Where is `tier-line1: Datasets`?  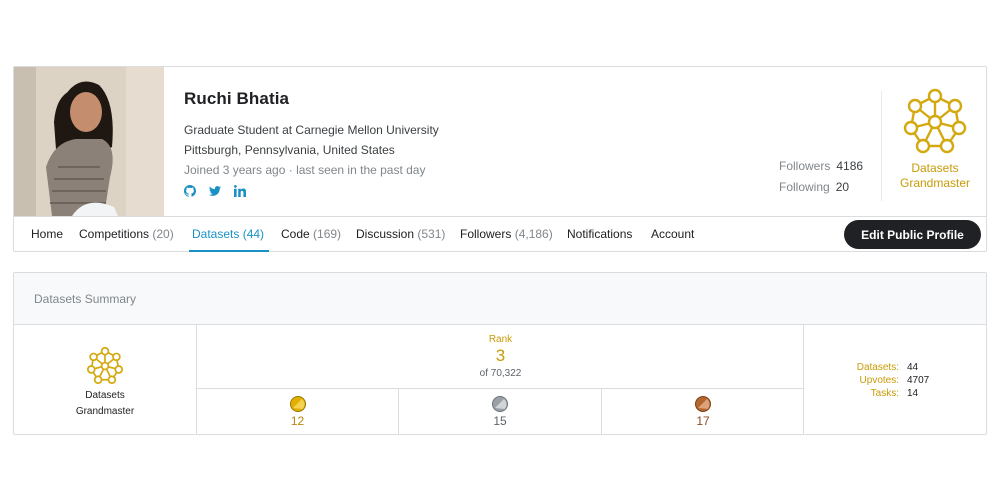
tier-line1: Datasets is located at coordinates (935, 168).